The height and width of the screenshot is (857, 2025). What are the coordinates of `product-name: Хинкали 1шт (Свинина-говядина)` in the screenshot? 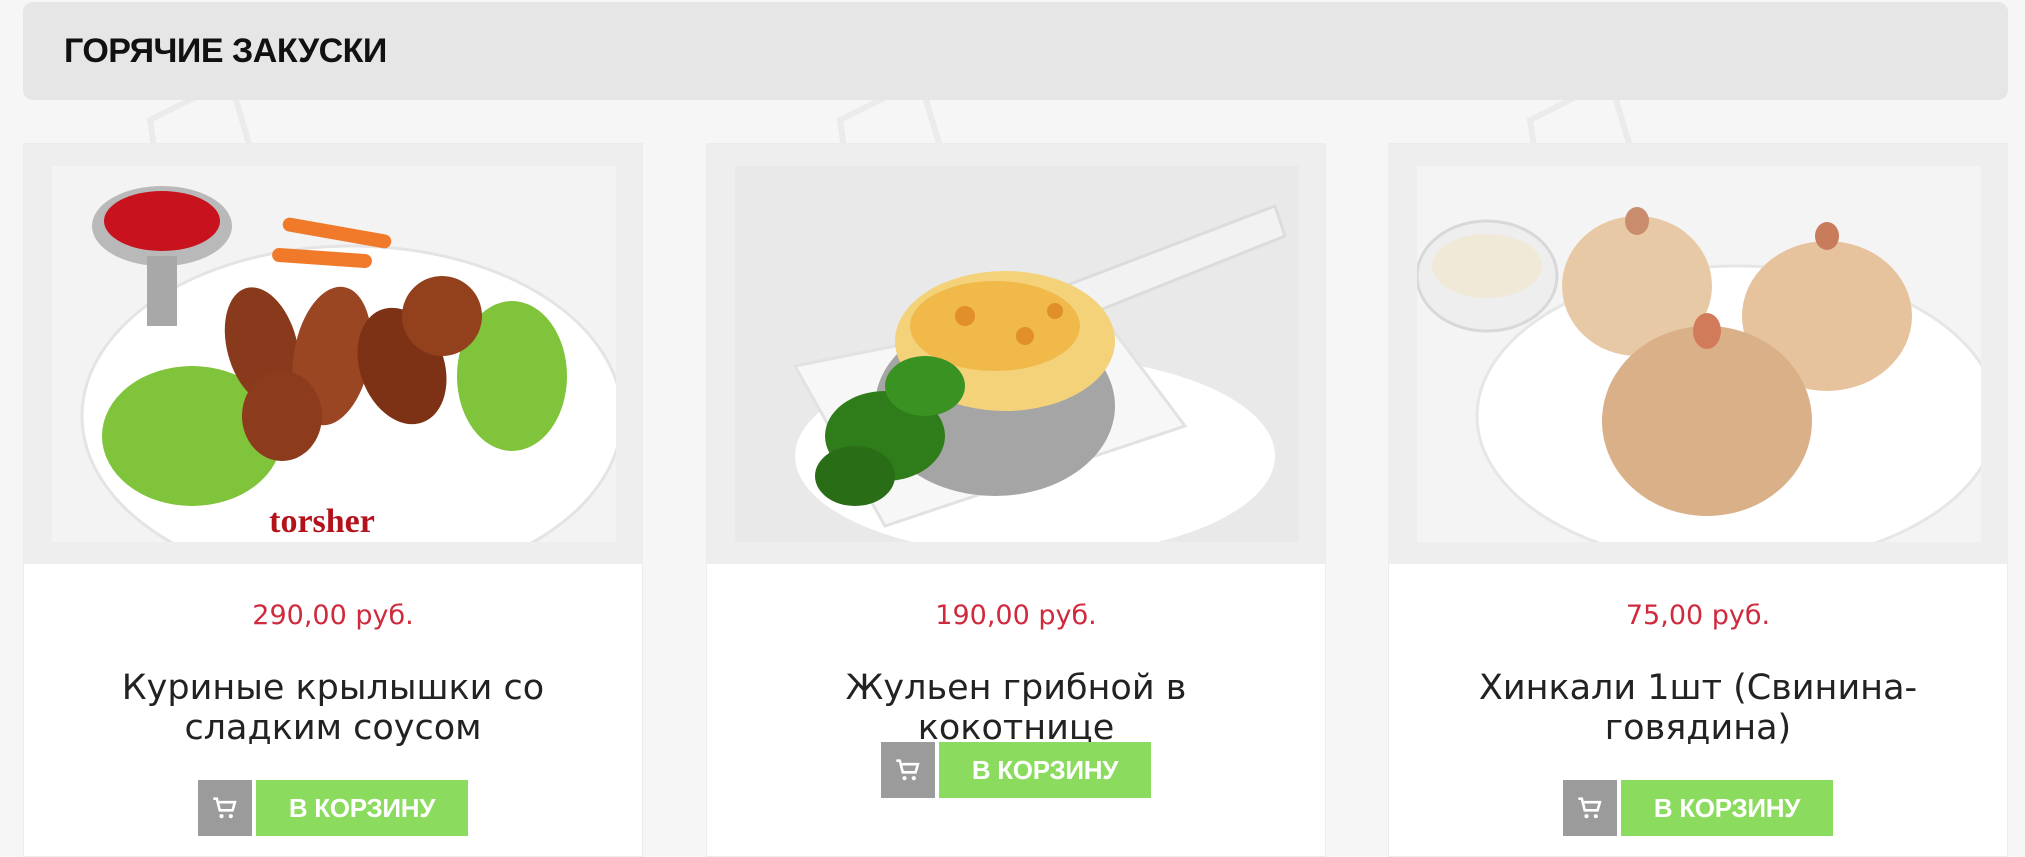 It's located at (1698, 708).